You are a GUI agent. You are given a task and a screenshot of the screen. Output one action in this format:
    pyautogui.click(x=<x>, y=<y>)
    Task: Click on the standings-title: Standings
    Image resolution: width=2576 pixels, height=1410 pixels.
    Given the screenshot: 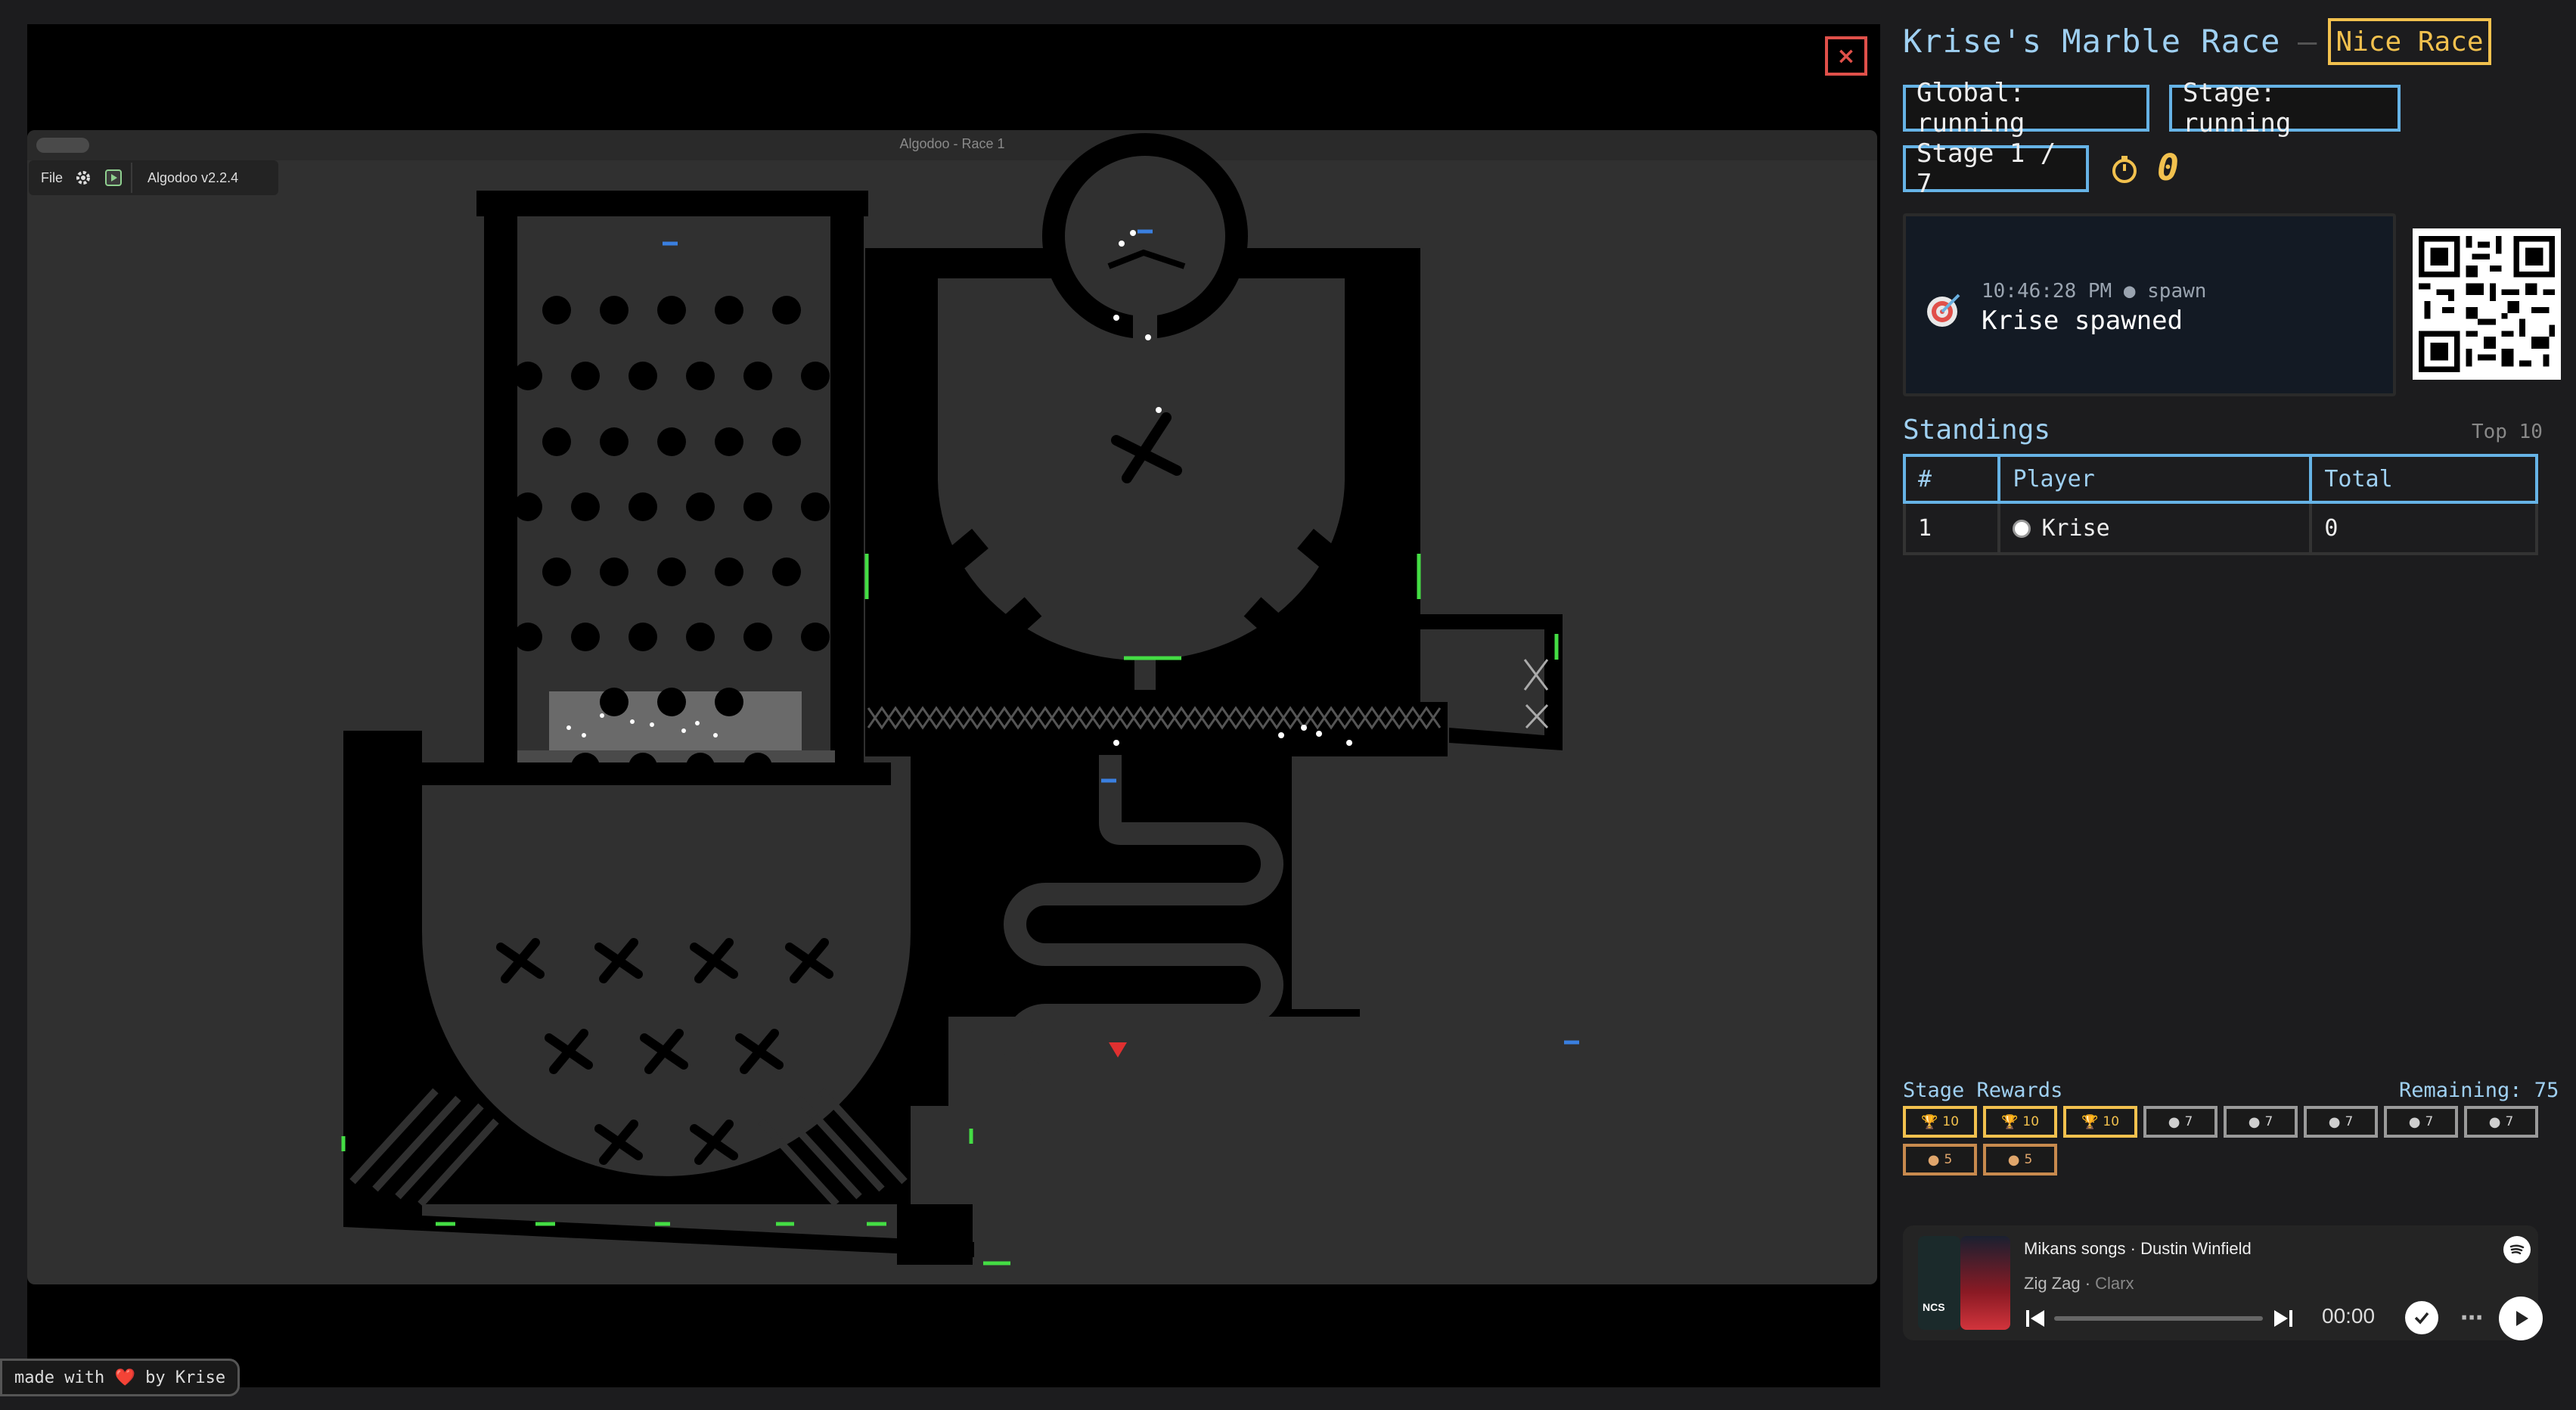 What is the action you would take?
    pyautogui.click(x=1977, y=430)
    